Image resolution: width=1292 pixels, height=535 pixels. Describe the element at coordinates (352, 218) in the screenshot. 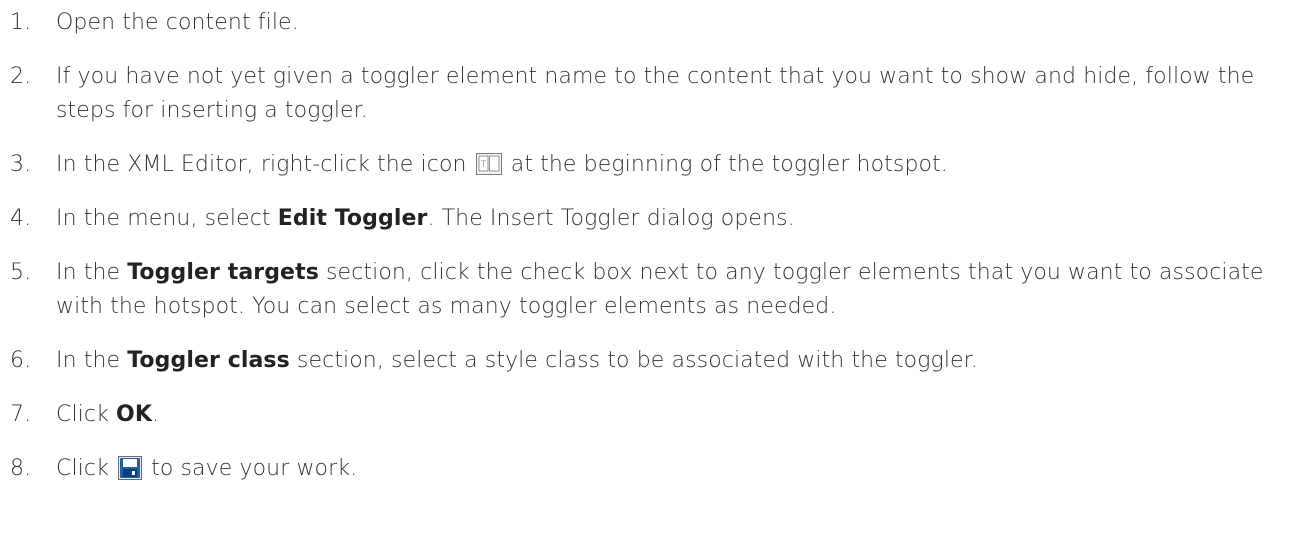

I see `step-text-bold: Edit Toggler` at that location.